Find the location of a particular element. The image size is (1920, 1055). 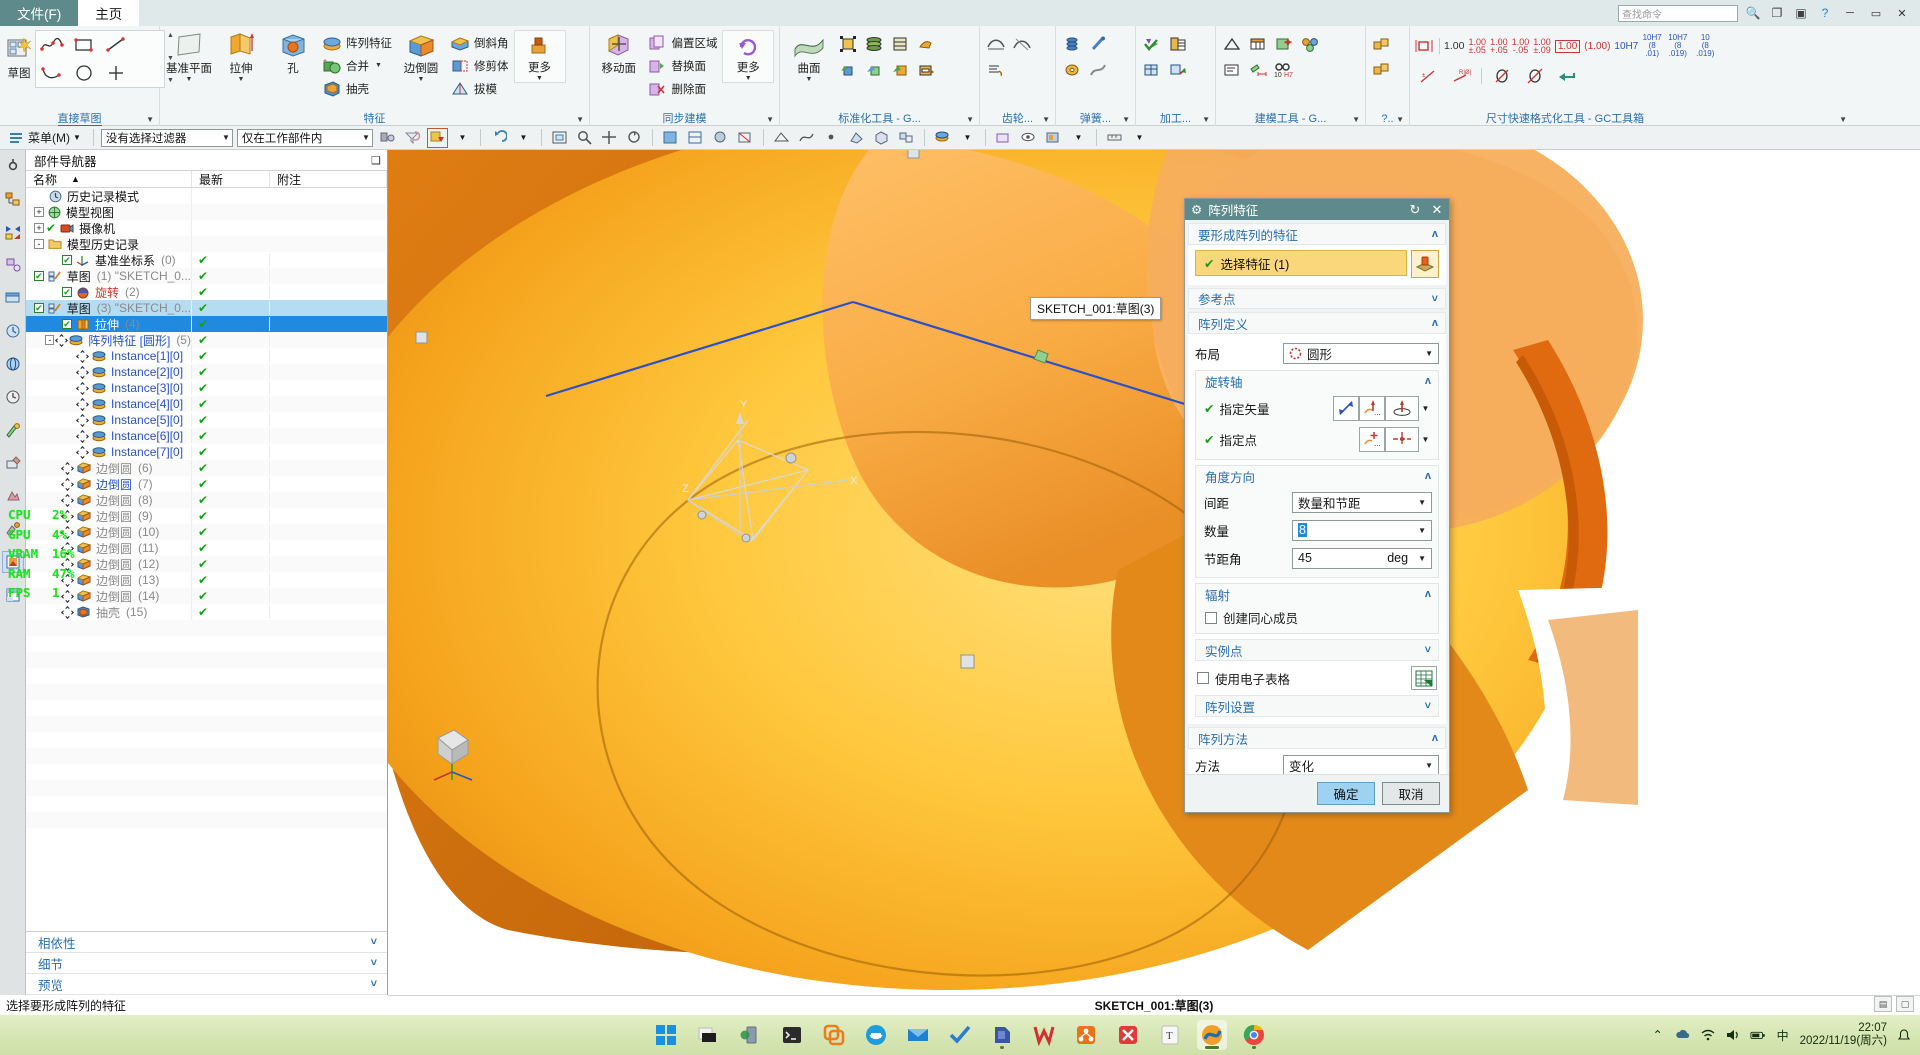

select-feature-field: ✔ 选择特征 (1) is located at coordinates (1301, 263).